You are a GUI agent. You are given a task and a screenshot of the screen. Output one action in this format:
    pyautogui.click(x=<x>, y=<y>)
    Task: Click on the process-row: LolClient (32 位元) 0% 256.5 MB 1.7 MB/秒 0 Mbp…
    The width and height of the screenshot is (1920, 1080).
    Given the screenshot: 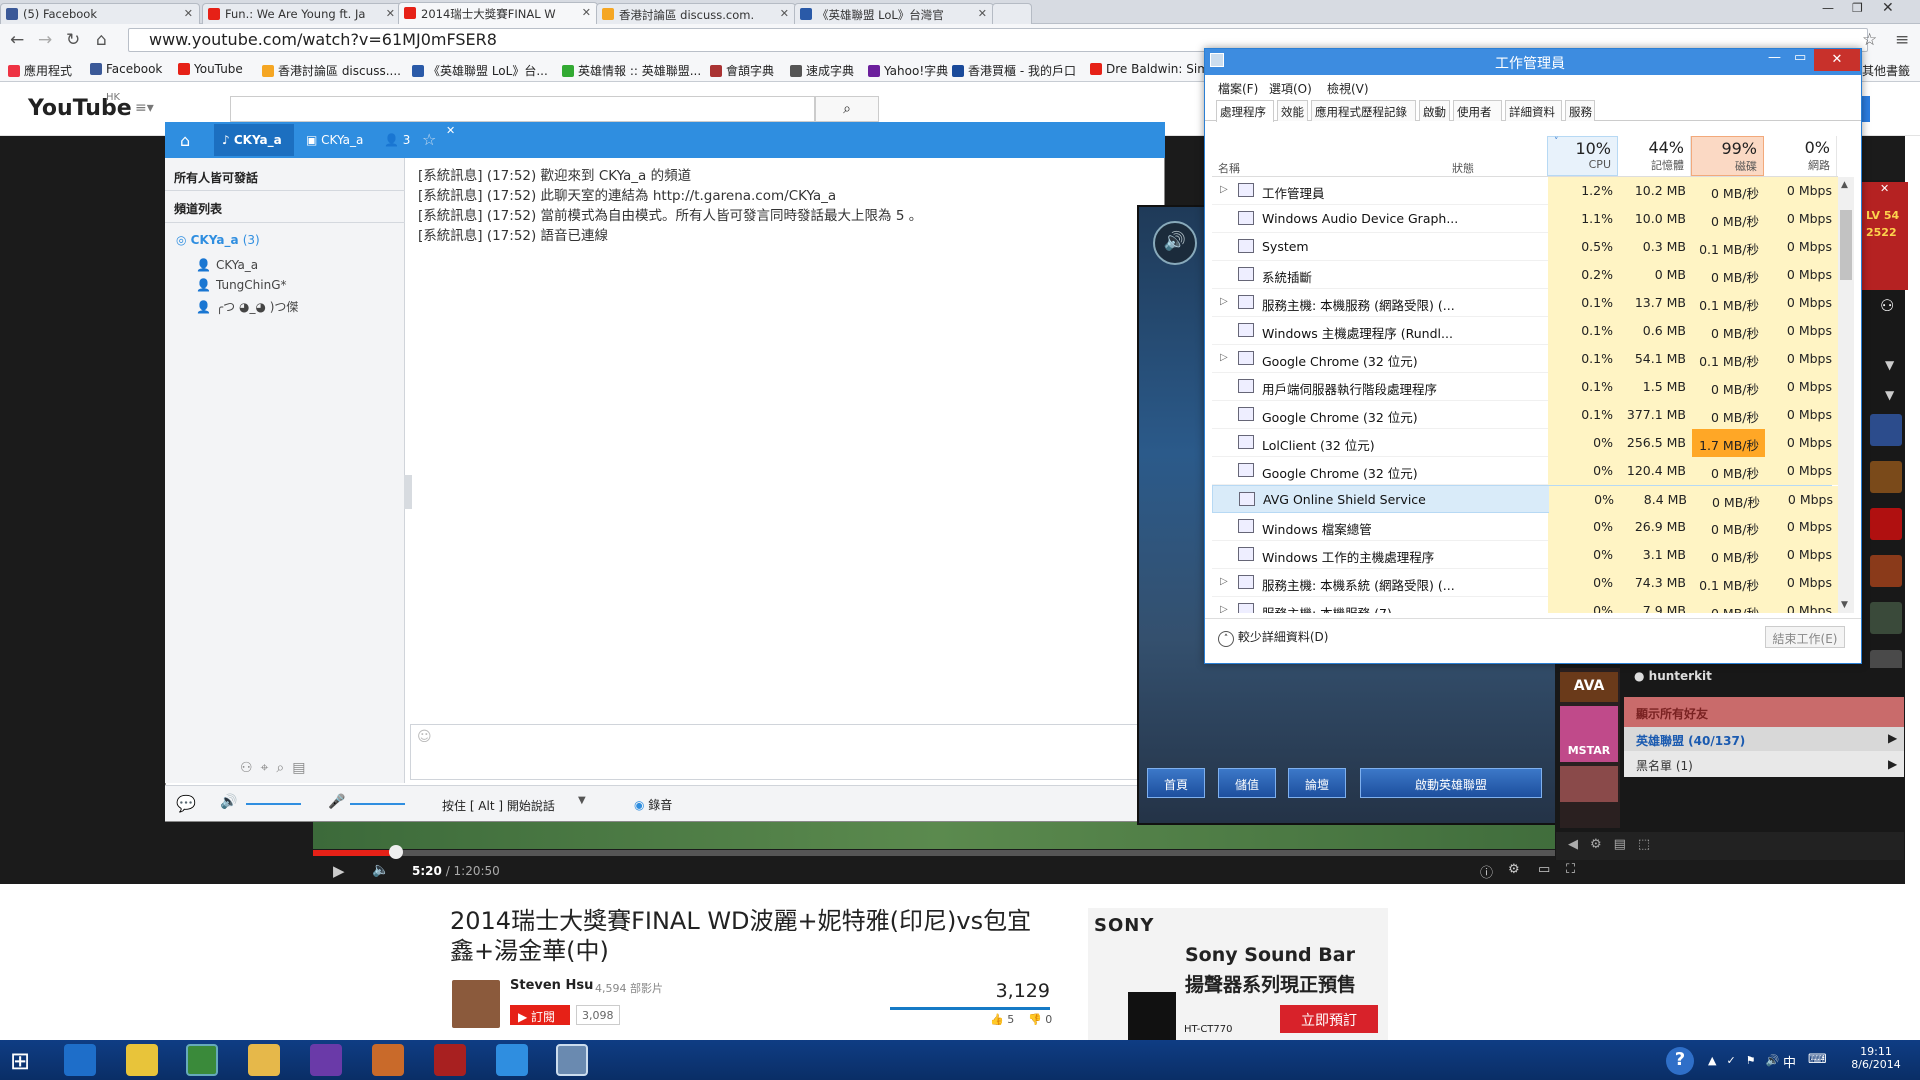 What is the action you would take?
    pyautogui.click(x=1525, y=443)
    